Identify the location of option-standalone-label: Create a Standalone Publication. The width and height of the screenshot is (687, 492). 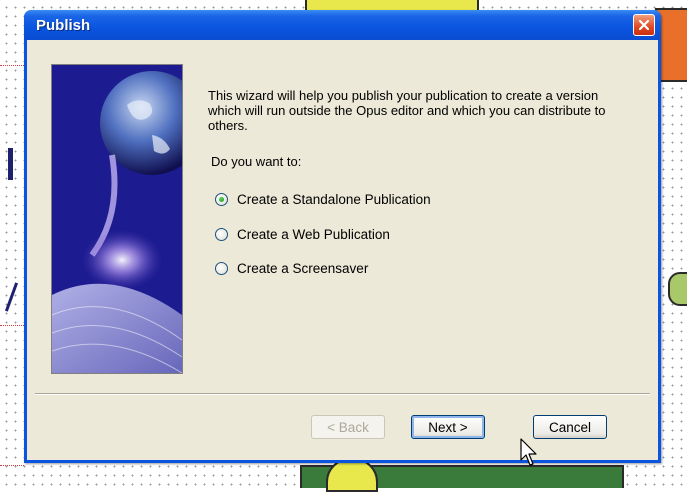
(334, 199).